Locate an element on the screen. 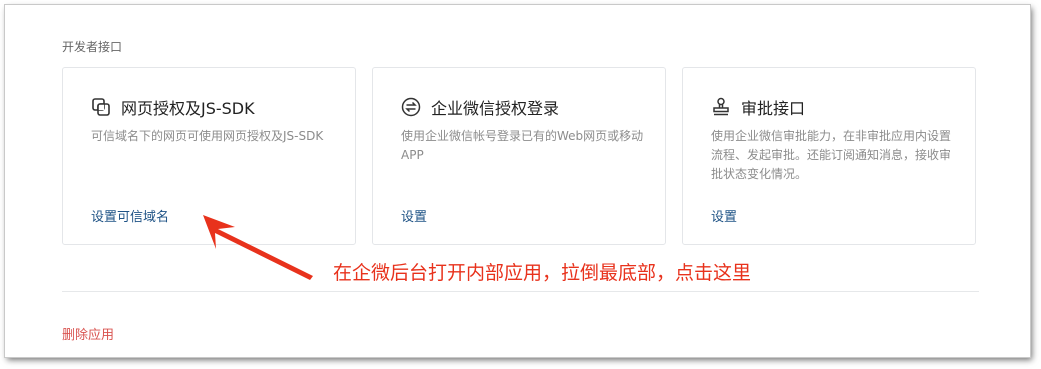 This screenshot has width=1041, height=369. annotation-arrow is located at coordinates (258, 247).